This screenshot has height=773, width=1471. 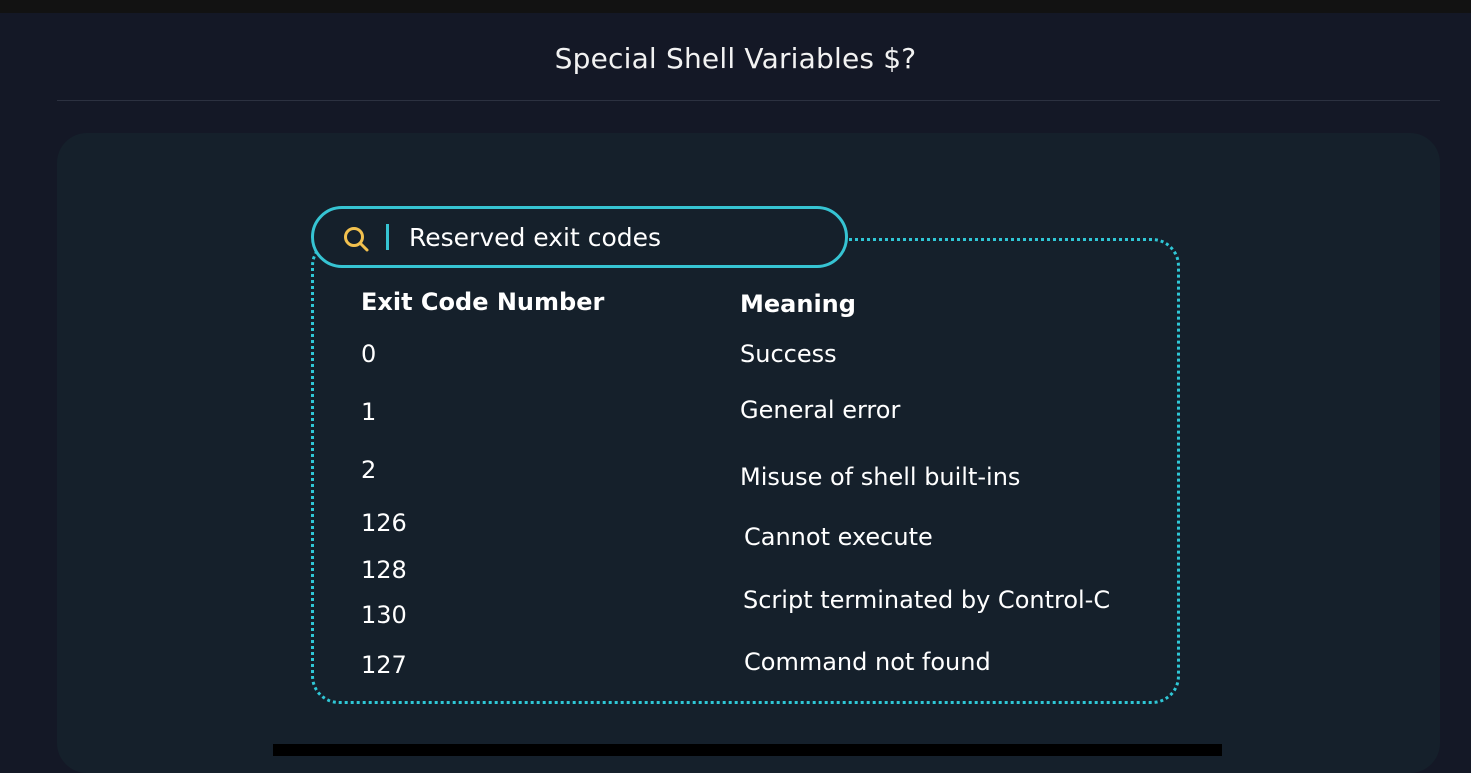 What do you see at coordinates (384, 665) in the screenshot?
I see `exit-code-cell: 127` at bounding box center [384, 665].